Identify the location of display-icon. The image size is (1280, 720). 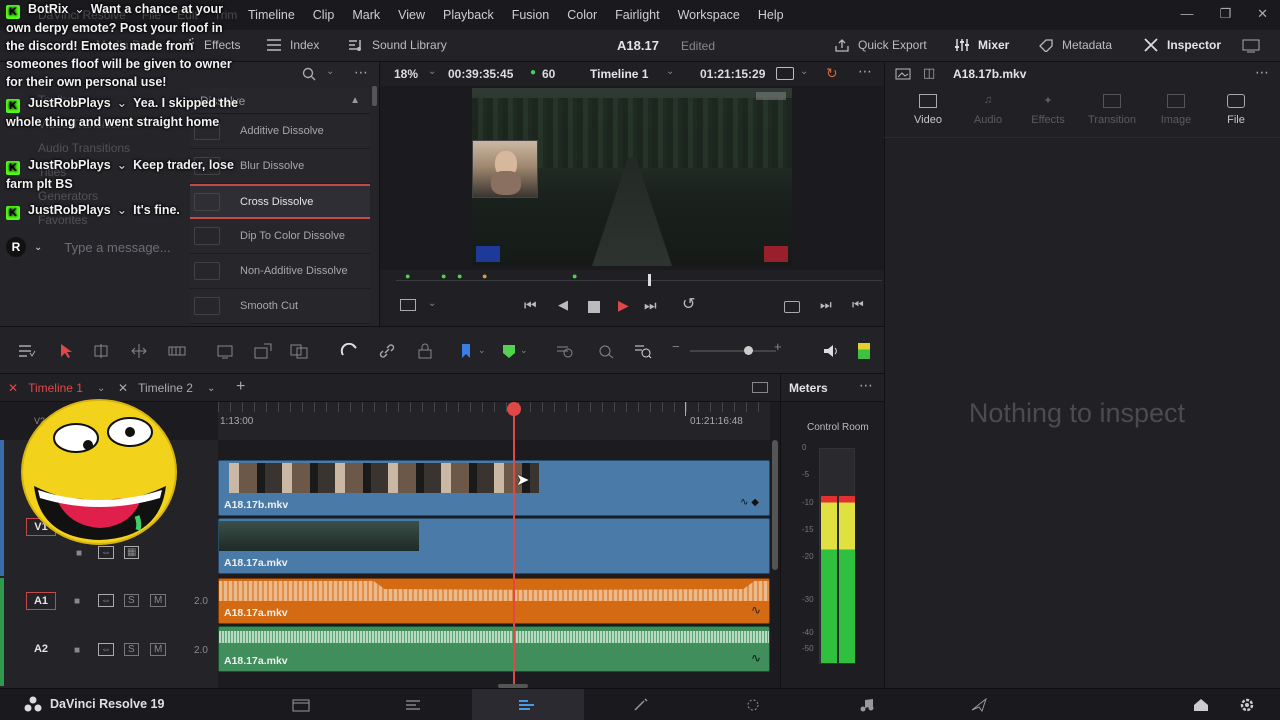
(785, 73).